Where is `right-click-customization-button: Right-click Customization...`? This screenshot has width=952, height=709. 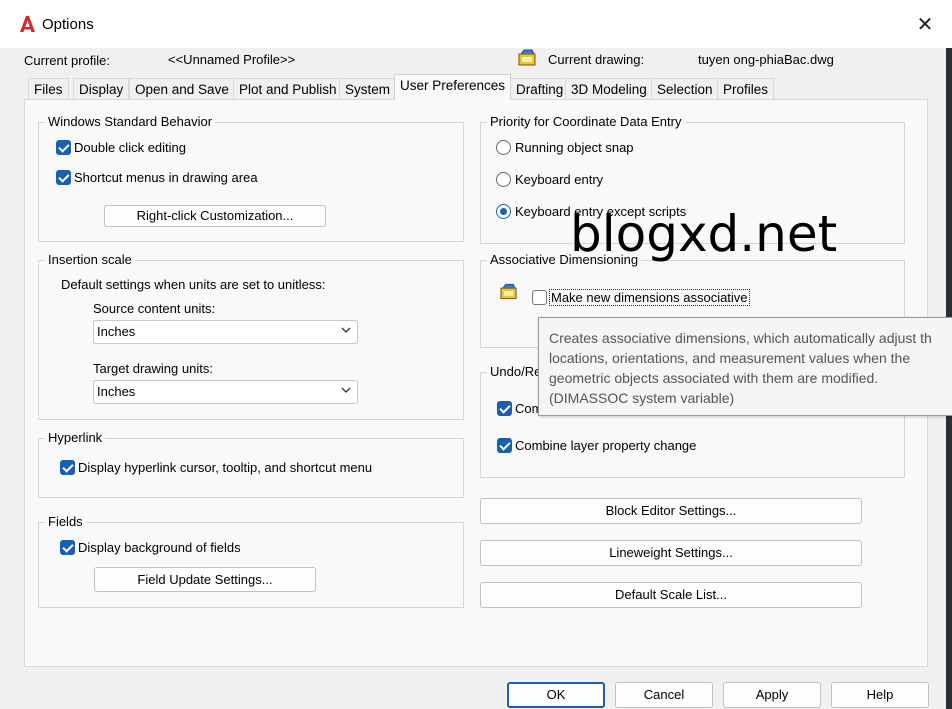
right-click-customization-button: Right-click Customization... is located at coordinates (215, 216).